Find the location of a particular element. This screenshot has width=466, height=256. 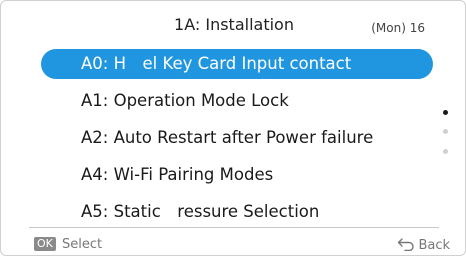

menu-item-a1: A1: Operation Mode Lock is located at coordinates (237, 101).